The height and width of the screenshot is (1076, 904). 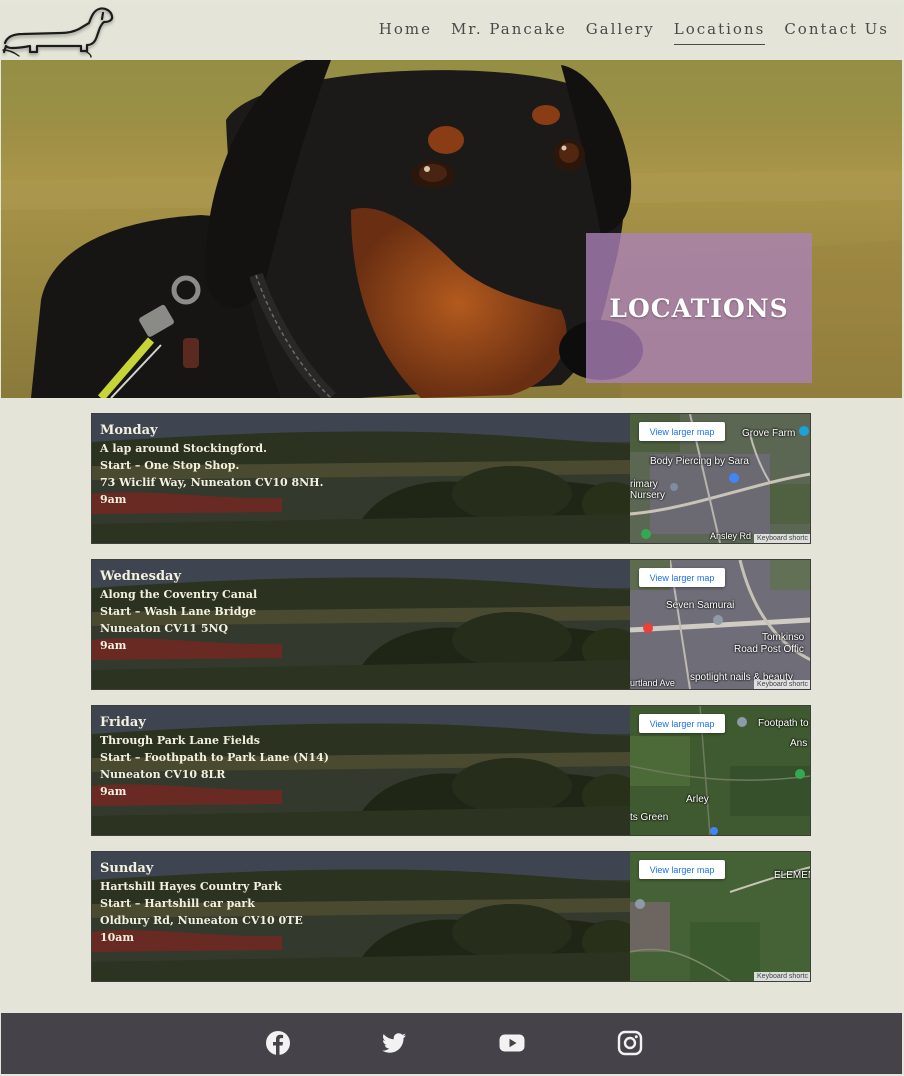 I want to click on walk-start: Start – Wash Lane Bridge, so click(x=178, y=611).